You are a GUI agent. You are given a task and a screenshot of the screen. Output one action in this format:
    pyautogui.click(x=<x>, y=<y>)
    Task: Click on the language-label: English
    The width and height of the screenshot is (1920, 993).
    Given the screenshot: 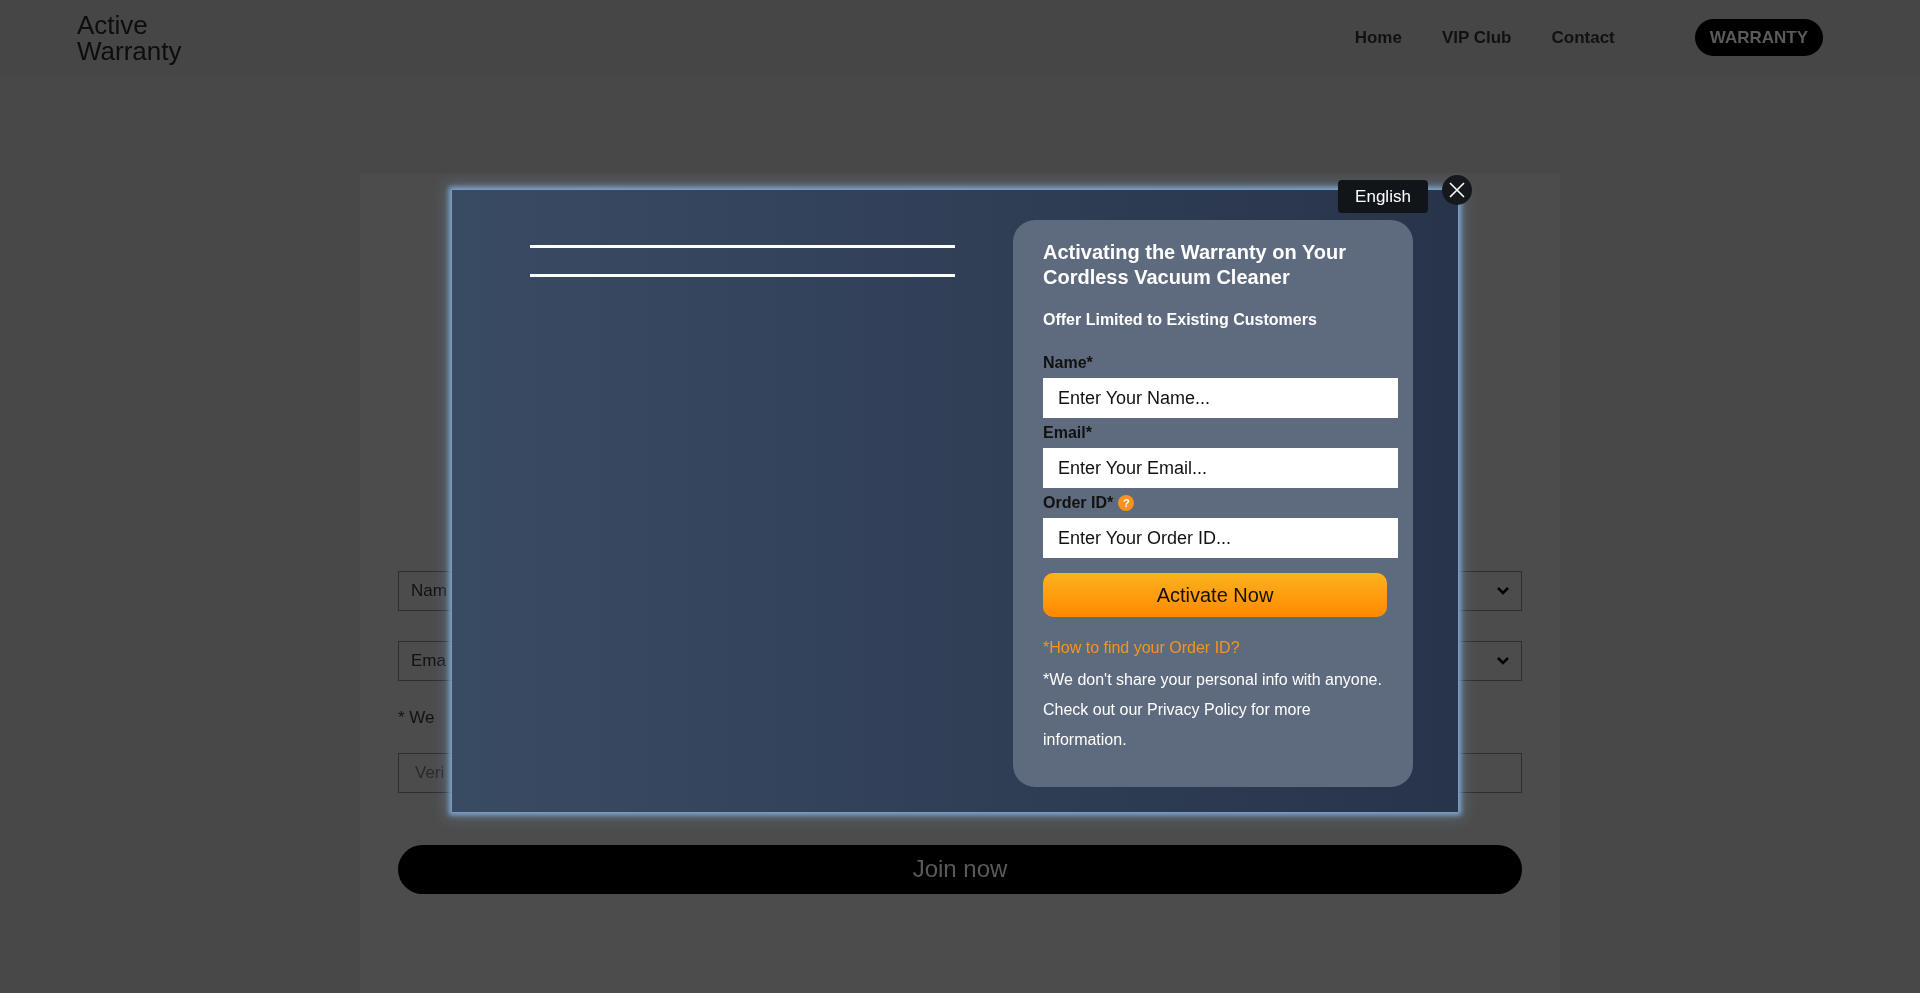 What is the action you would take?
    pyautogui.click(x=1383, y=196)
    